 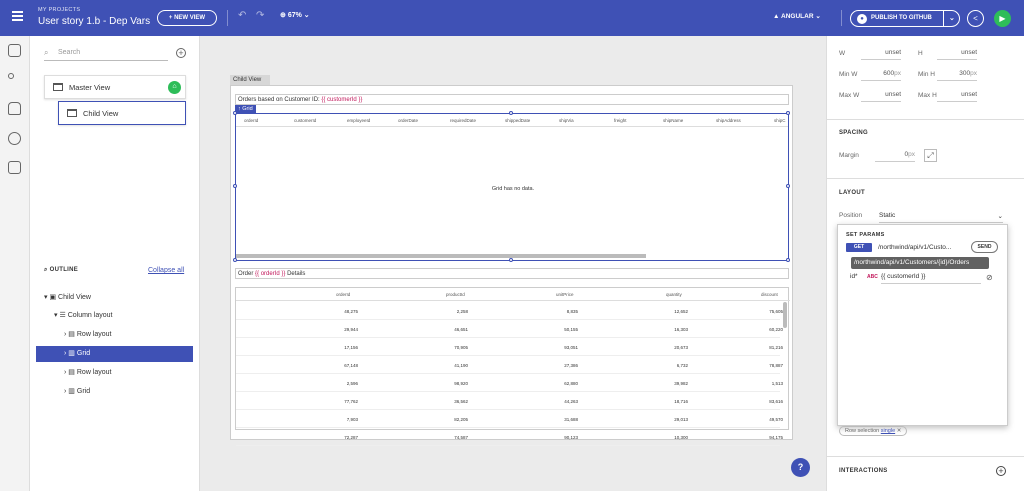 I want to click on column-header: freight, so click(x=620, y=120).